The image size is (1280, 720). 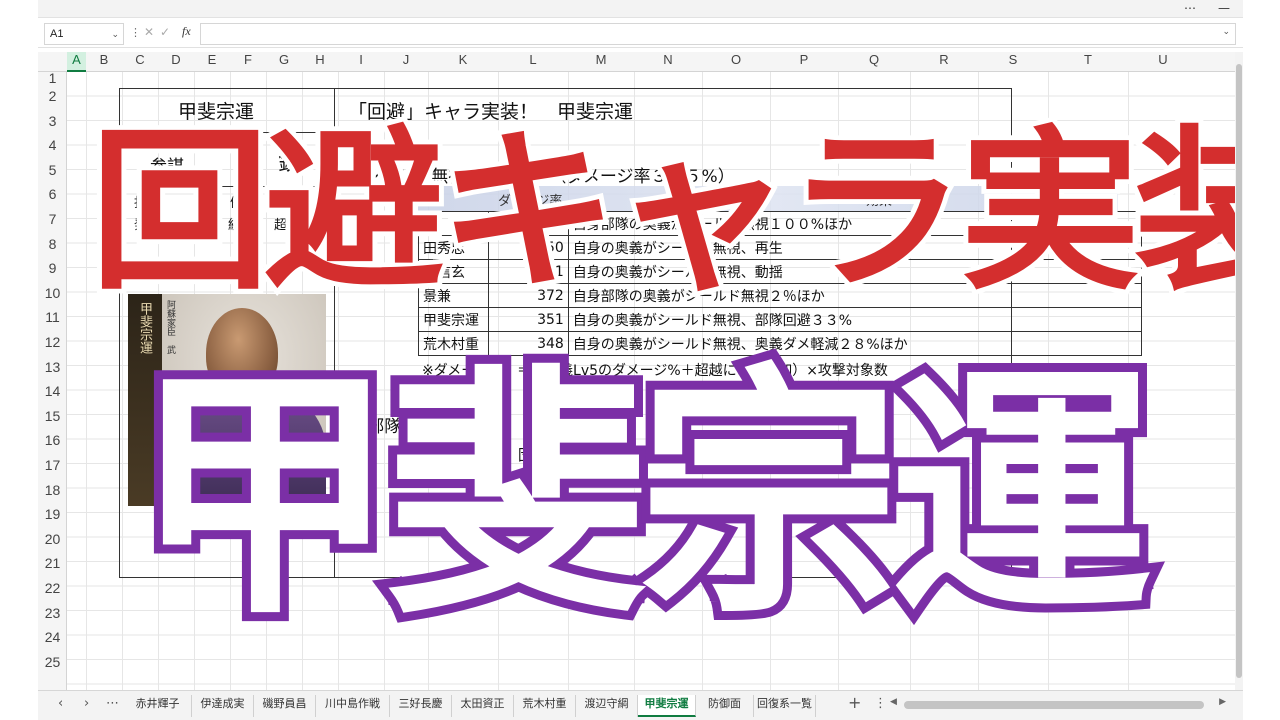 I want to click on table-row: 景兼 372 自身部隊の奥義がシールド無視２％ほか, so click(x=780, y=295).